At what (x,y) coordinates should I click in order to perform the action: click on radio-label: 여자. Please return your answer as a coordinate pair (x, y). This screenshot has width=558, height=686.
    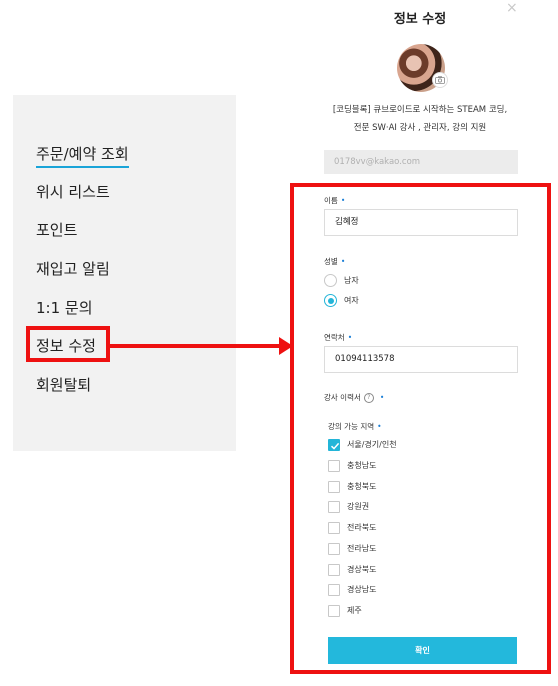
    Looking at the image, I should click on (351, 300).